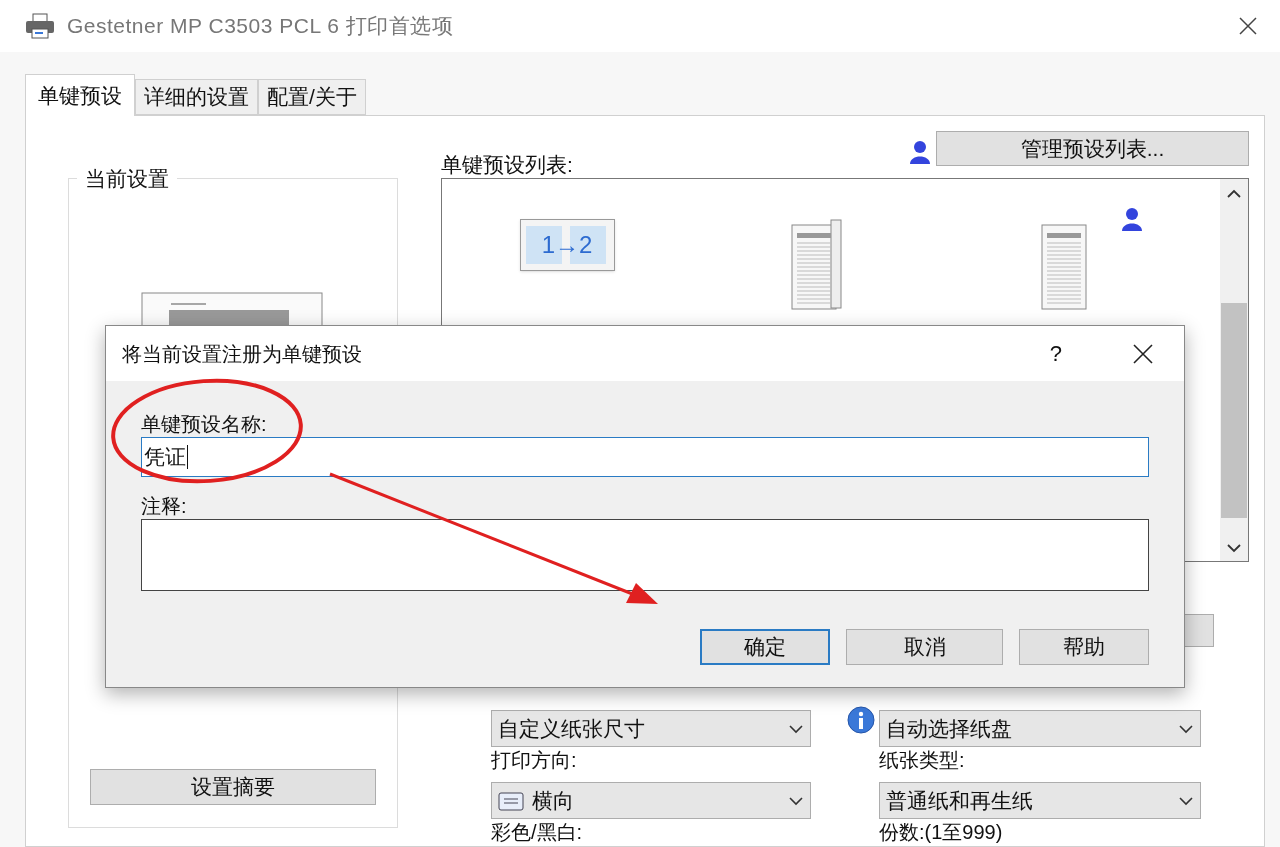 Image resolution: width=1280 pixels, height=847 pixels. Describe the element at coordinates (260, 26) in the screenshot. I see `window-title: Gestetner MP C3503 PCL 6 打印首选项` at that location.